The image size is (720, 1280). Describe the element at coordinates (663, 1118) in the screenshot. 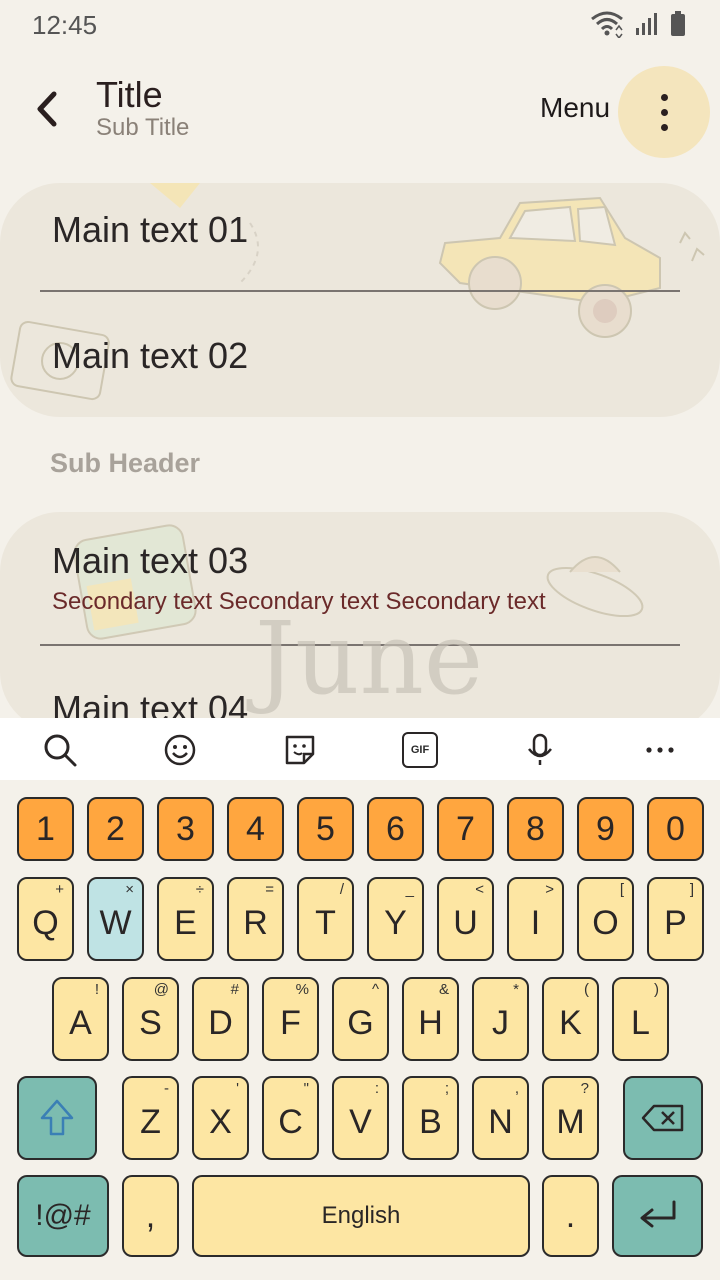

I see `backspace-key` at that location.